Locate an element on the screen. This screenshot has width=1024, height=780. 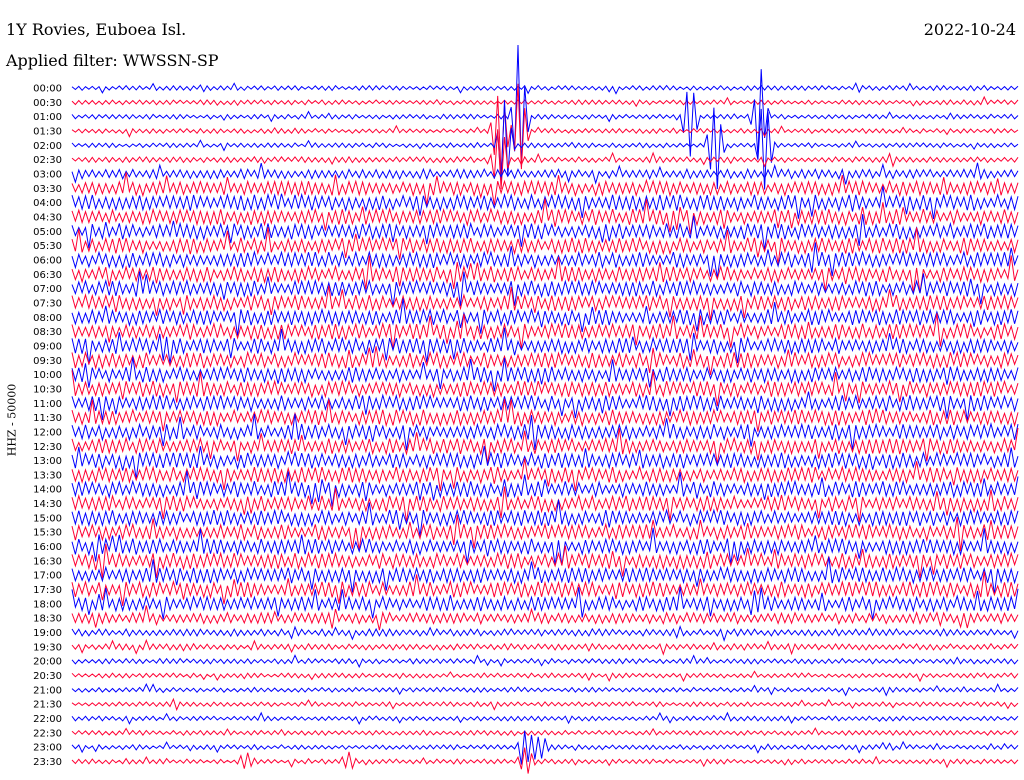
time-tick-label: 16:00 is located at coordinates (47, 547).